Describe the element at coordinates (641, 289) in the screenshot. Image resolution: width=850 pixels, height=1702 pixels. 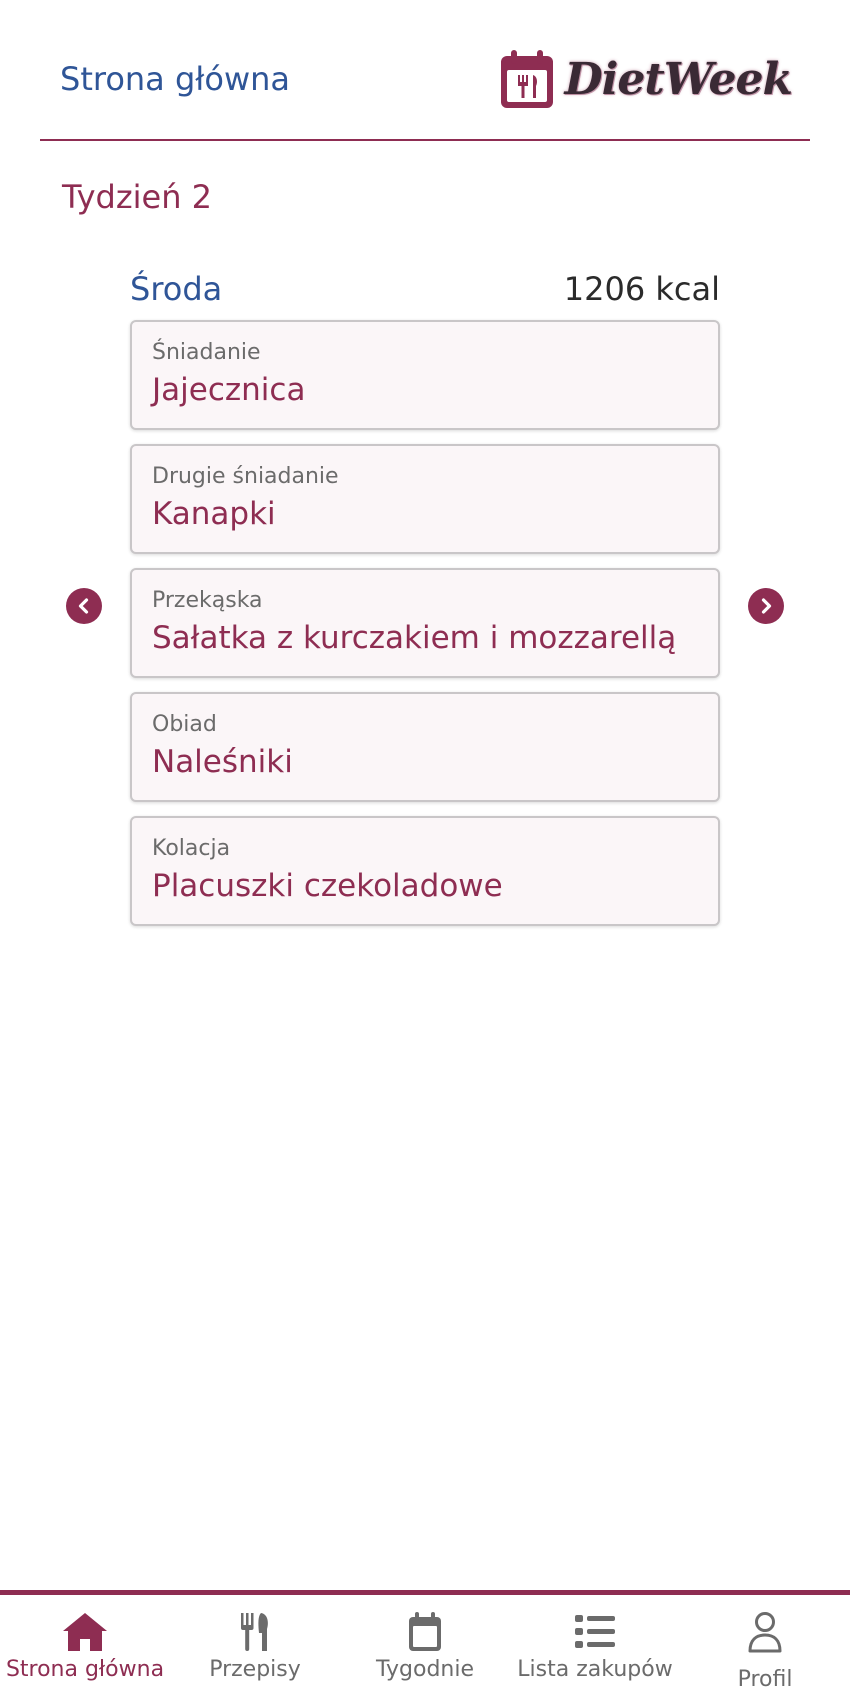
I see `day-kcal: 1206 kcal` at that location.